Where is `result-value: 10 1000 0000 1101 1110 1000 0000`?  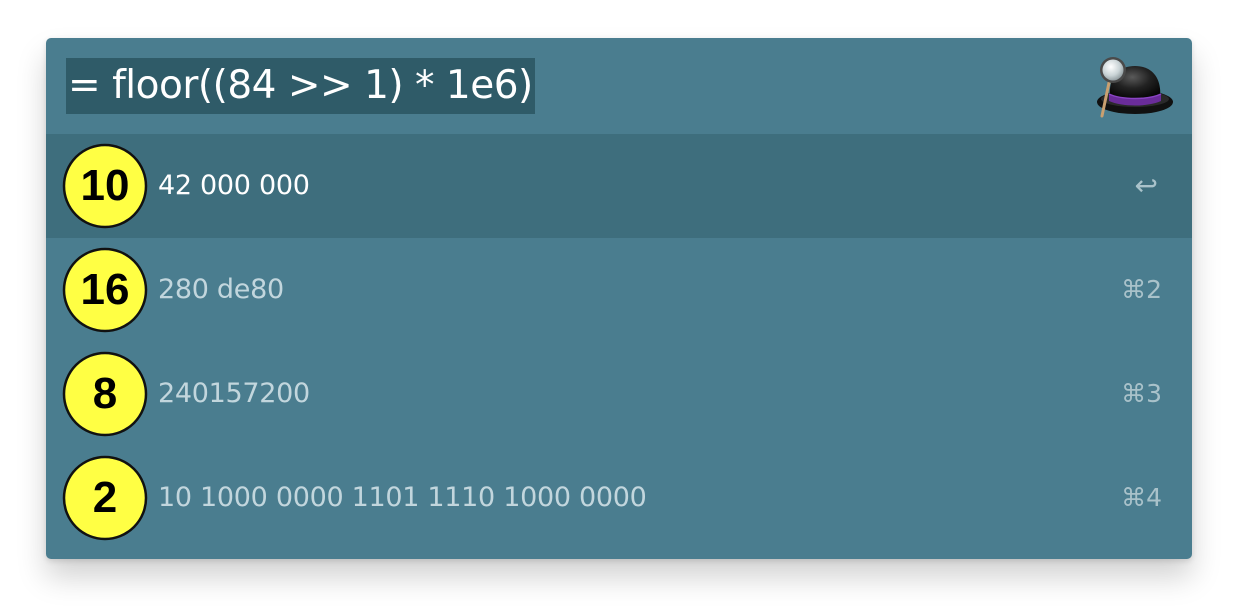 result-value: 10 1000 0000 1101 1110 1000 0000 is located at coordinates (402, 497).